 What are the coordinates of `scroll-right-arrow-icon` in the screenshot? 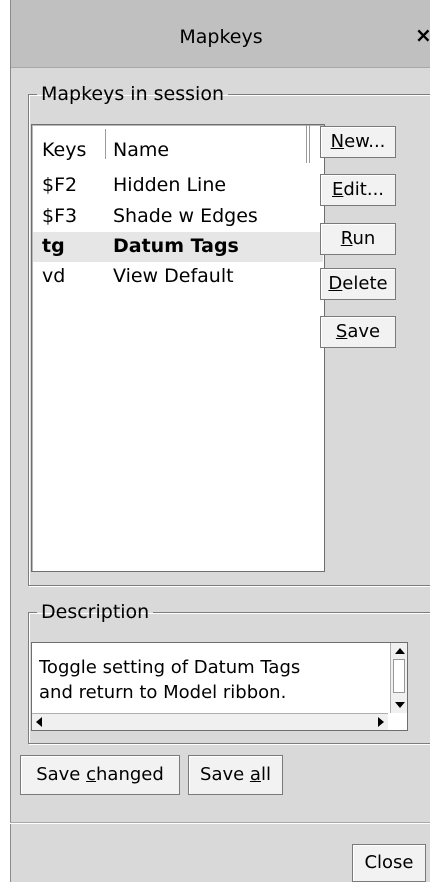 It's located at (381, 722).